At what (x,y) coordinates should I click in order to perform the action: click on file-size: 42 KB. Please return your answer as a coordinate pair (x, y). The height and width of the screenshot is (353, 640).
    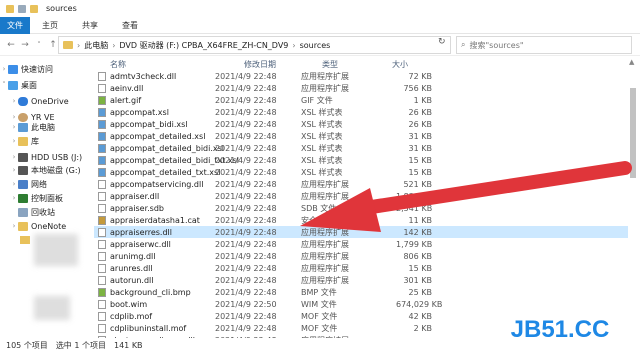
    Looking at the image, I should click on (420, 316).